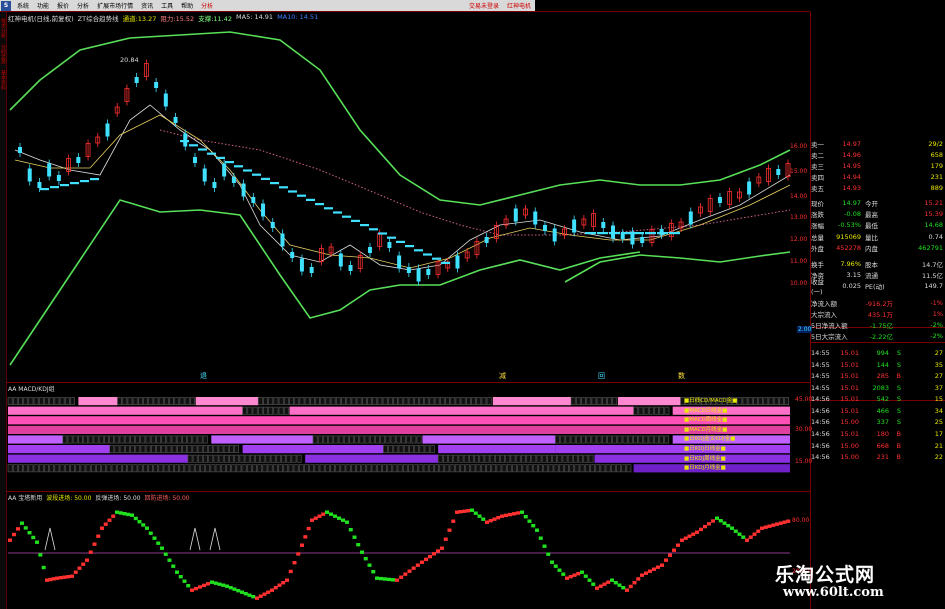 This screenshot has height=609, width=945. Describe the element at coordinates (878, 457) in the screenshot. I see `tick-row: 14:56 15.00 231 B 22` at that location.